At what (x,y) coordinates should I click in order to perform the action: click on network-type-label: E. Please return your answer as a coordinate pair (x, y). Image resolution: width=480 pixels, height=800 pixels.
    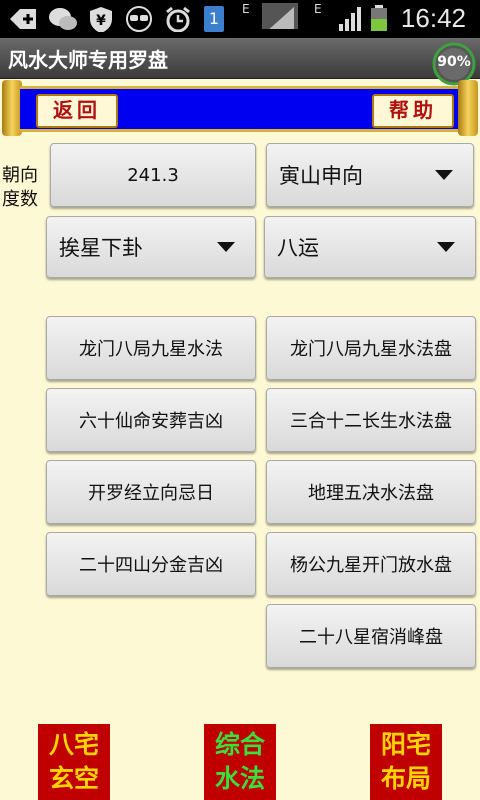
    Looking at the image, I should click on (246, 9).